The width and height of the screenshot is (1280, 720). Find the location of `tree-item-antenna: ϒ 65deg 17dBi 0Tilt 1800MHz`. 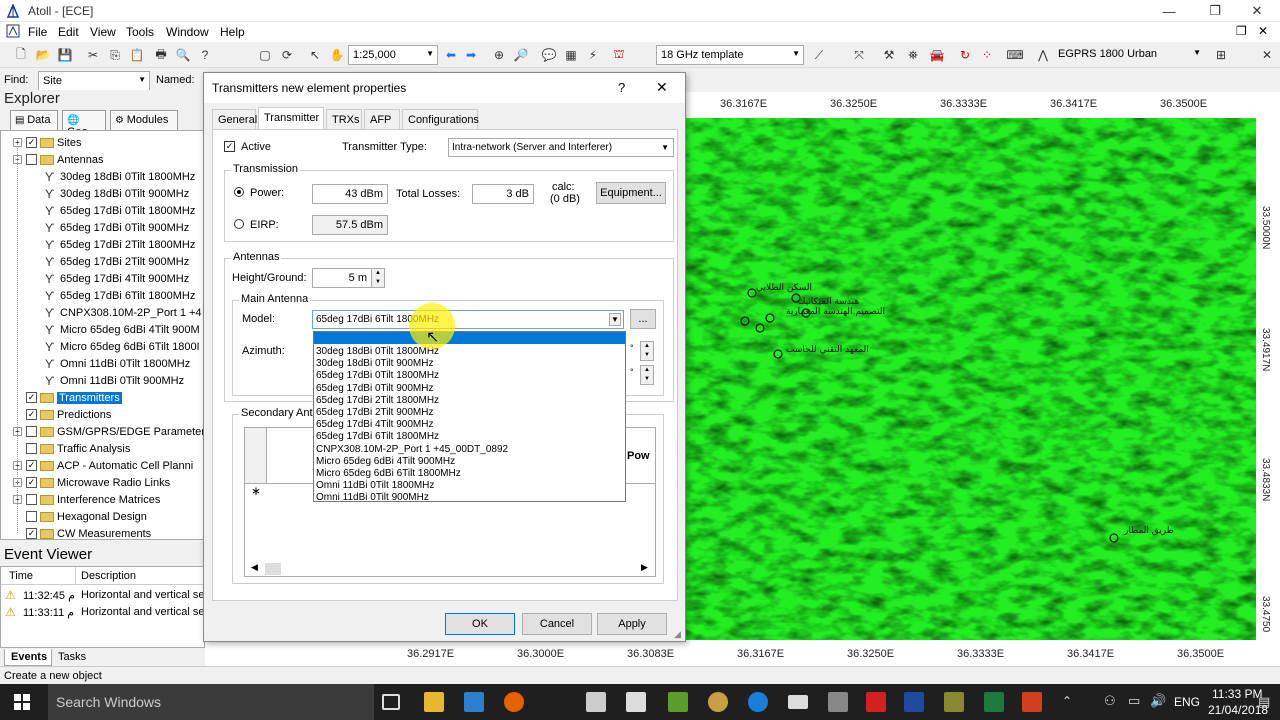

tree-item-antenna: ϒ 65deg 17dBi 0Tilt 1800MHz is located at coordinates (120, 210).